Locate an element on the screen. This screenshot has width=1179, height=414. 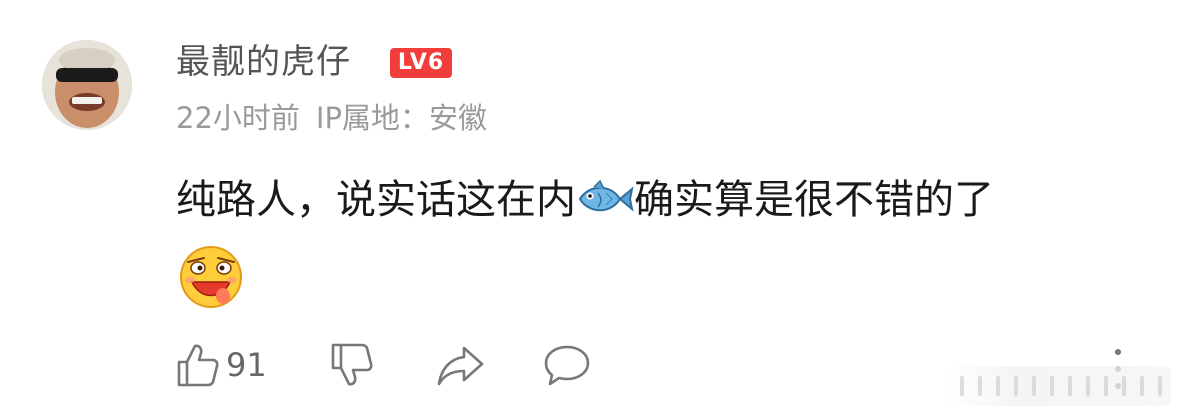
dislike-button is located at coordinates (352, 365).